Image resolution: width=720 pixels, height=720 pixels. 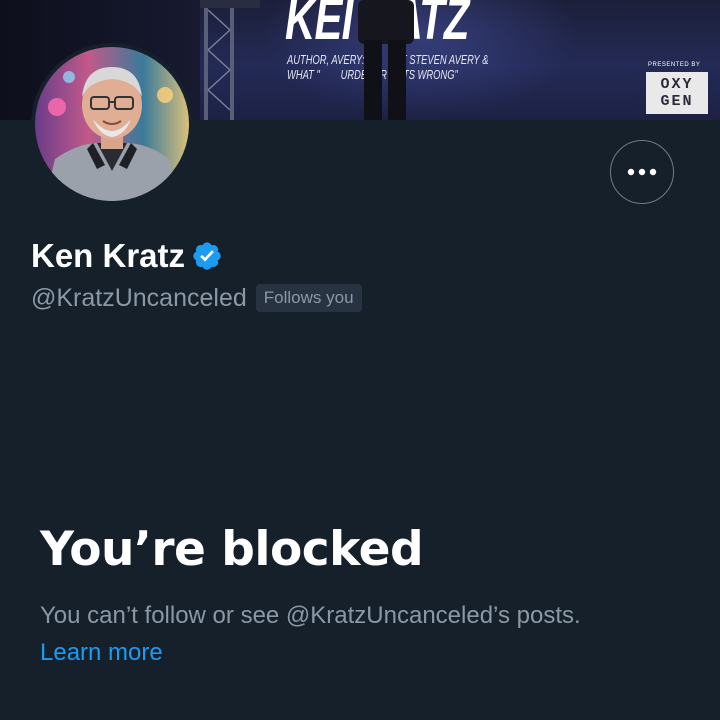 I want to click on speaker-silhouette, so click(x=386, y=60).